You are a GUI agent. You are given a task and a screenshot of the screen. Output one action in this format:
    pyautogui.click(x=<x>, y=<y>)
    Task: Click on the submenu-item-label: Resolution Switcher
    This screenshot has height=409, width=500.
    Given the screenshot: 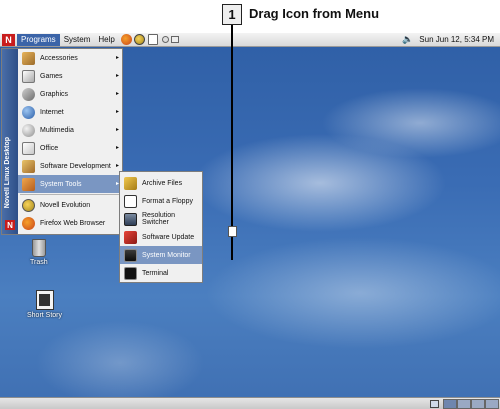 What is the action you would take?
    pyautogui.click(x=159, y=219)
    